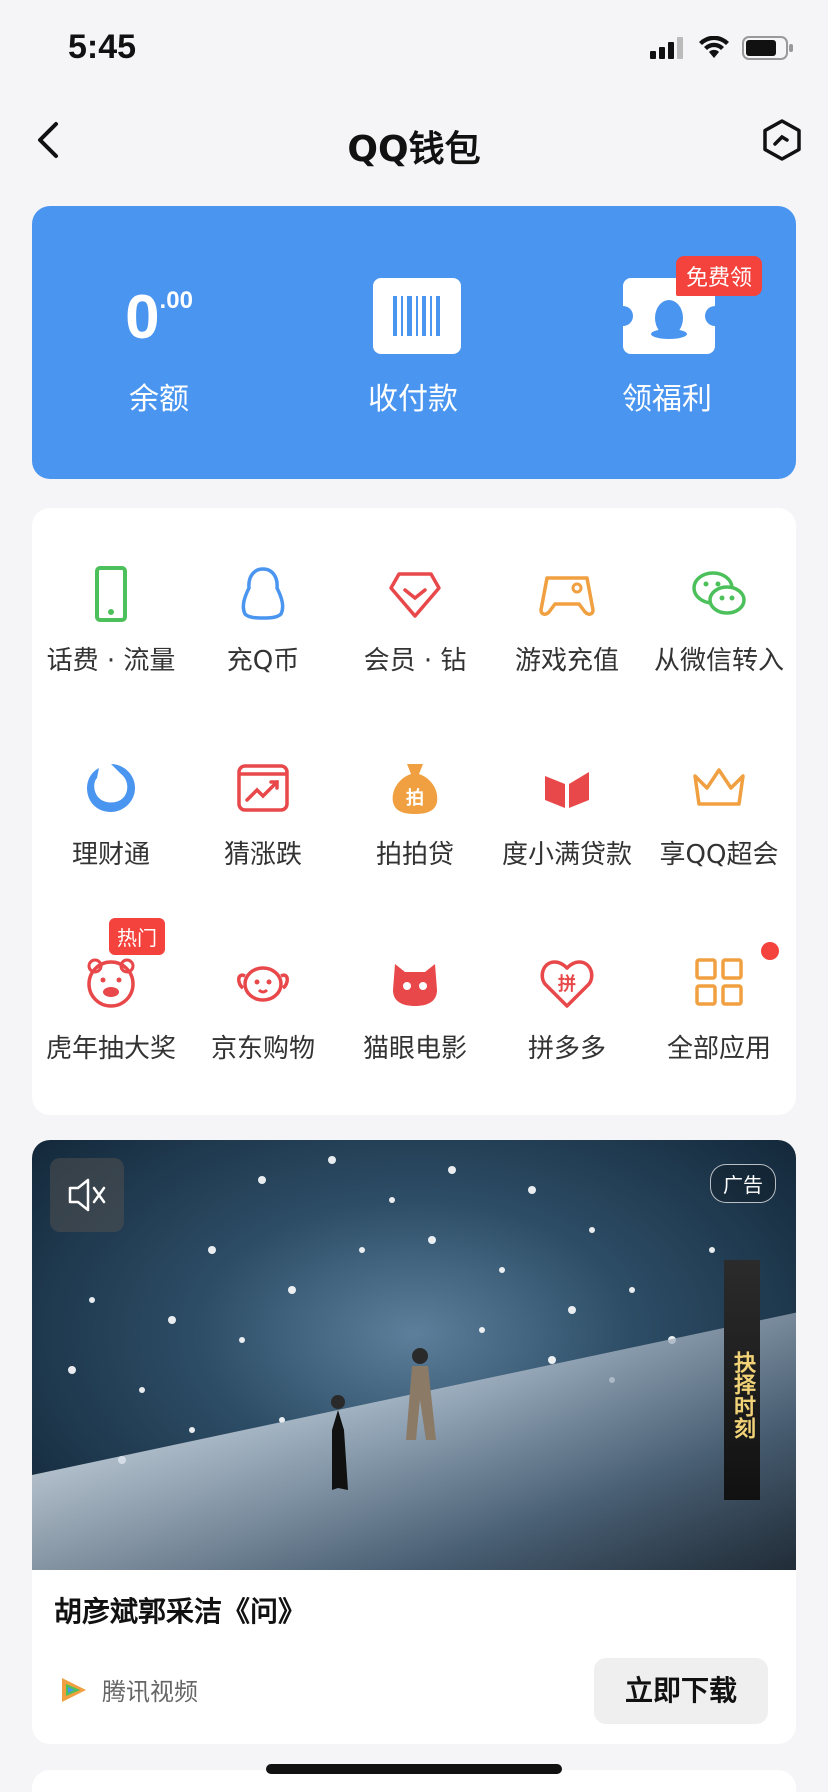 The height and width of the screenshot is (1792, 828). Describe the element at coordinates (415, 985) in the screenshot. I see `cat-face-icon` at that location.